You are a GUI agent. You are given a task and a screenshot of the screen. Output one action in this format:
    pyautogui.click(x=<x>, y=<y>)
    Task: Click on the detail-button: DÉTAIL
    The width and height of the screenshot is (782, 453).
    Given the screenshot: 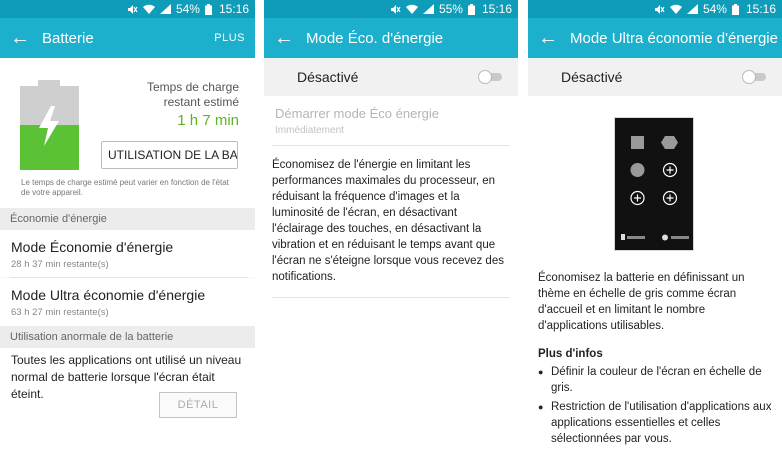 What is the action you would take?
    pyautogui.click(x=198, y=405)
    